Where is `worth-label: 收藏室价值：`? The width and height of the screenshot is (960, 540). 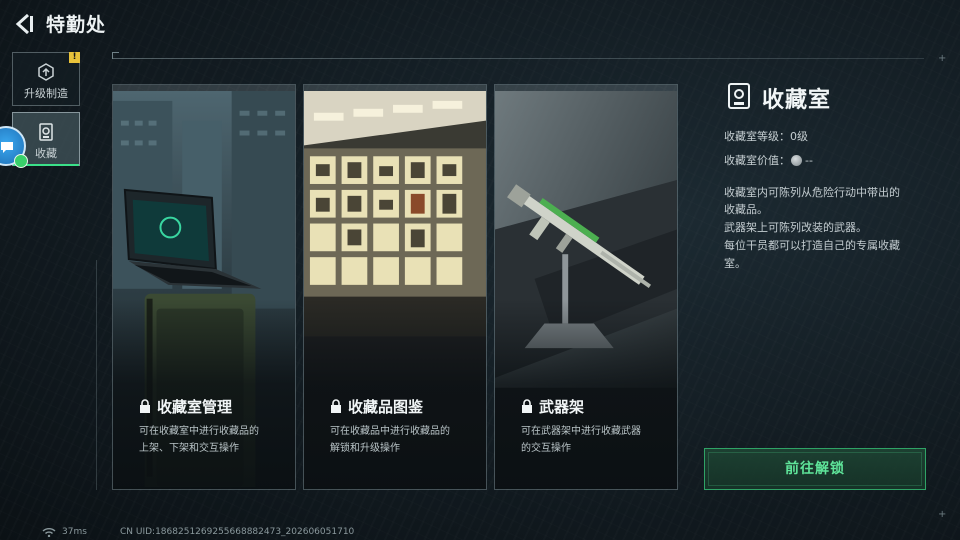 worth-label: 收藏室价值： is located at coordinates (757, 160).